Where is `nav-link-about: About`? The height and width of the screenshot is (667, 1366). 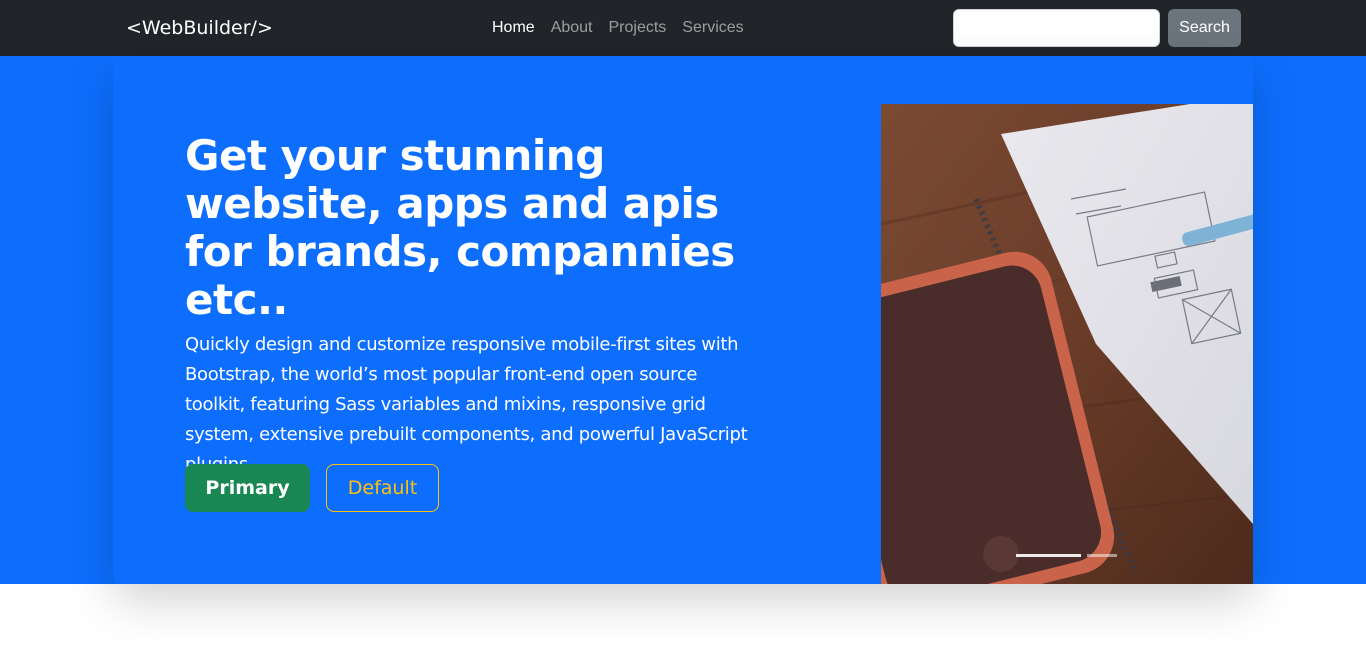 nav-link-about: About is located at coordinates (572, 28).